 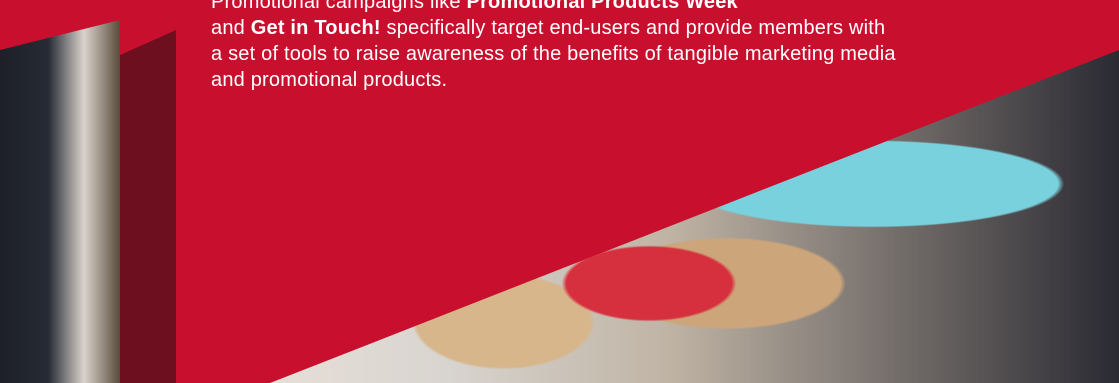 What do you see at coordinates (60, 191) in the screenshot?
I see `left-photo-clothing` at bounding box center [60, 191].